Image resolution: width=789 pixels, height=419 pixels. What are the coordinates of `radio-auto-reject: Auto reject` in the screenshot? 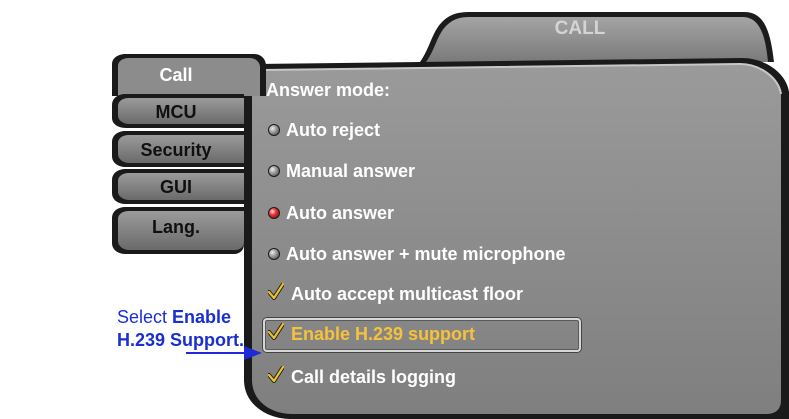 It's located at (324, 130).